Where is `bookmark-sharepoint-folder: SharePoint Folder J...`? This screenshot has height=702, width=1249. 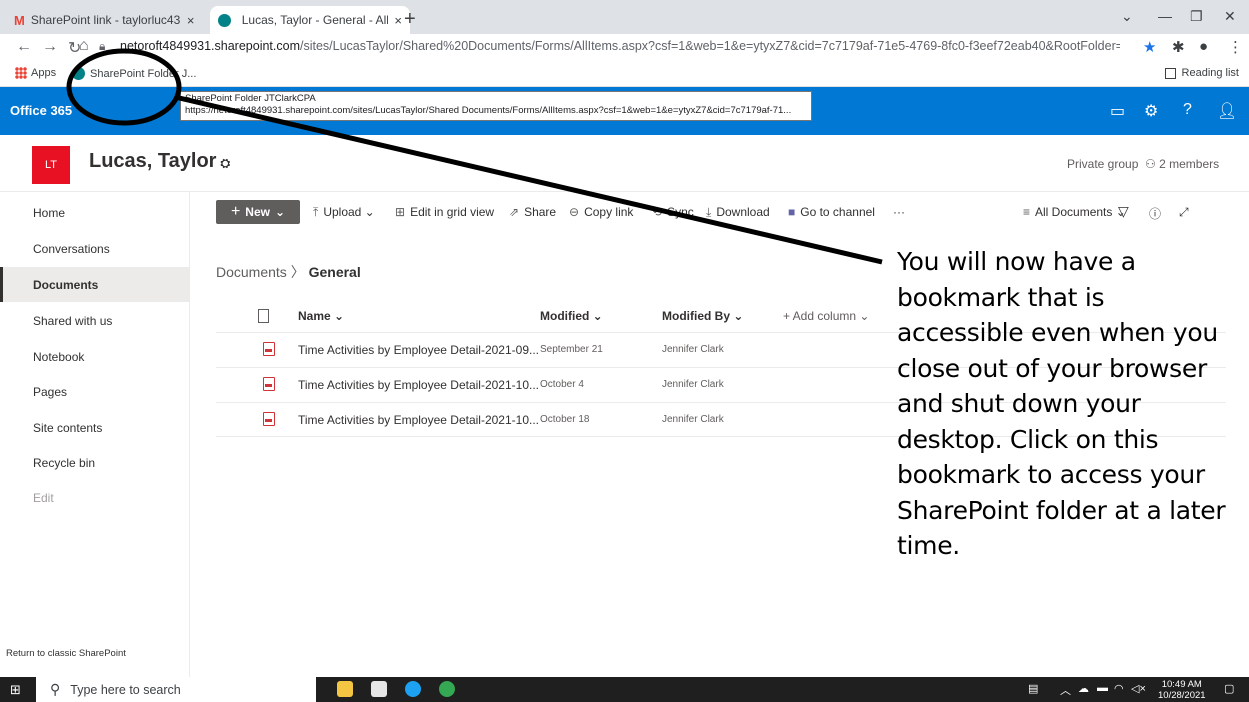
bookmark-sharepoint-folder: SharePoint Folder J... is located at coordinates (134, 73).